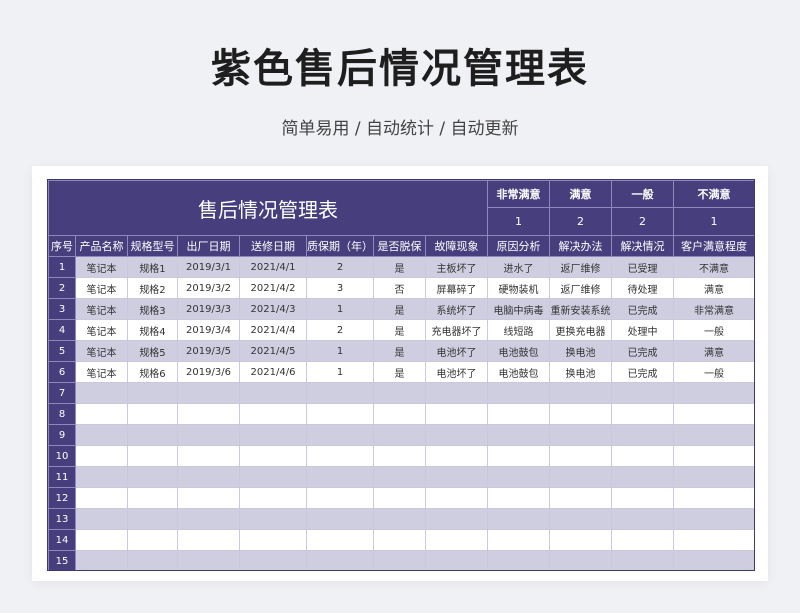 Image resolution: width=800 pixels, height=613 pixels. Describe the element at coordinates (713, 309) in the screenshot. I see `table-cell: 非常满意` at that location.